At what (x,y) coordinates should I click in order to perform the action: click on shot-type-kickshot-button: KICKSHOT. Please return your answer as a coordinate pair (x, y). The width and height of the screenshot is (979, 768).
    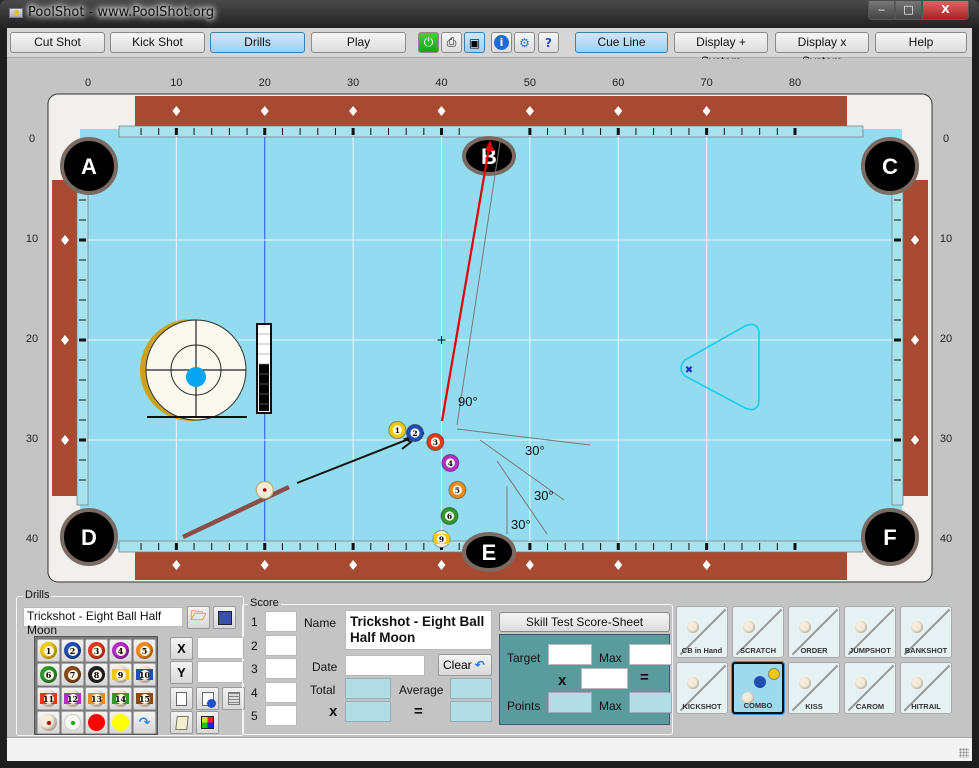
    Looking at the image, I should click on (702, 688).